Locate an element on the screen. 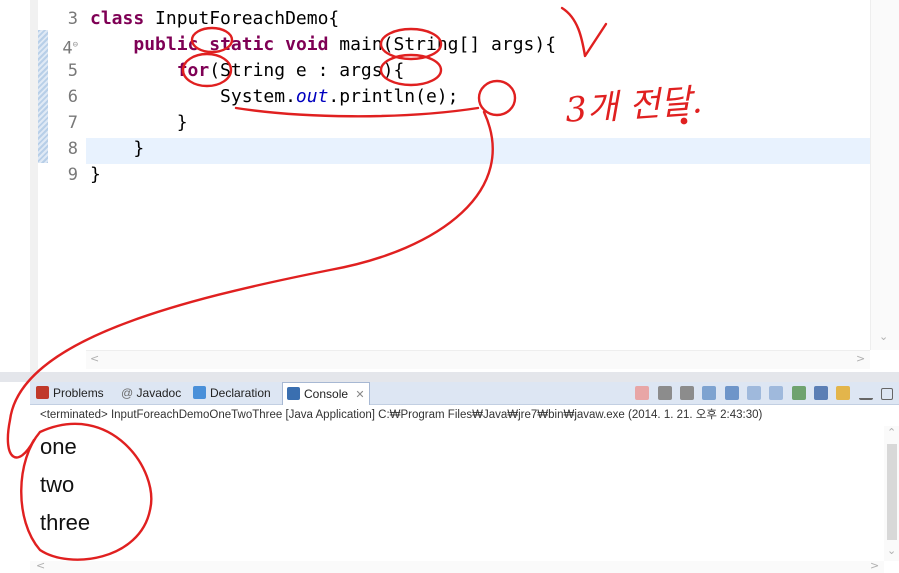 The height and width of the screenshot is (573, 899). console-toolbar is located at coordinates (761, 393).